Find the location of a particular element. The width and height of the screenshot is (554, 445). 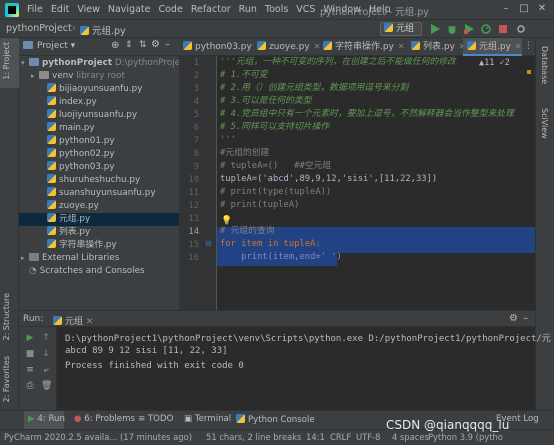

stop-icon: ■ is located at coordinates (30, 354).